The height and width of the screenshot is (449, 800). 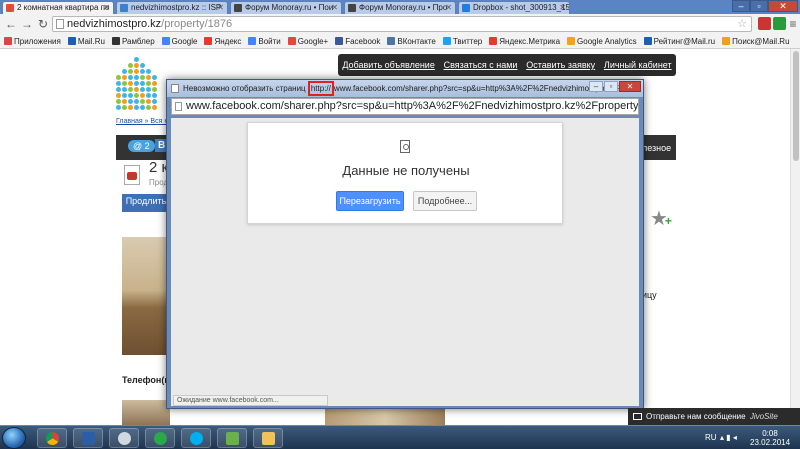 I want to click on tab-2: Форум Monoray.ru • Пои ✕, so click(x=286, y=7).